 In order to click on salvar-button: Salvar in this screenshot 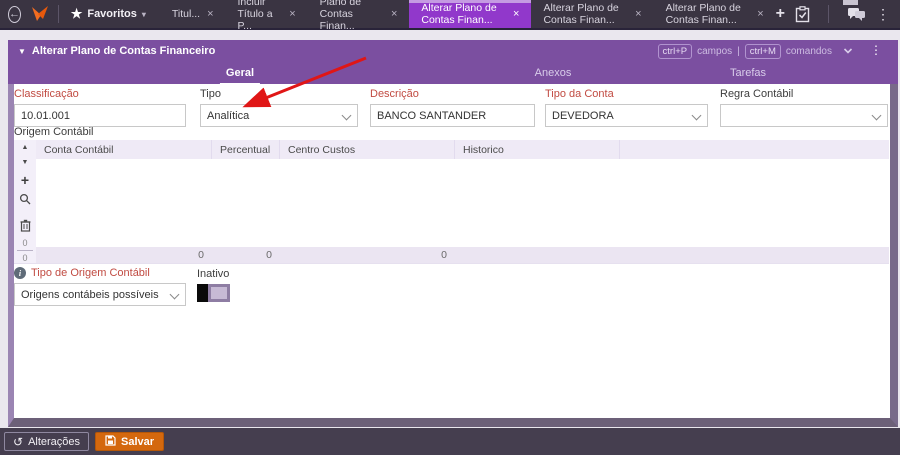, I will do `click(130, 441)`.